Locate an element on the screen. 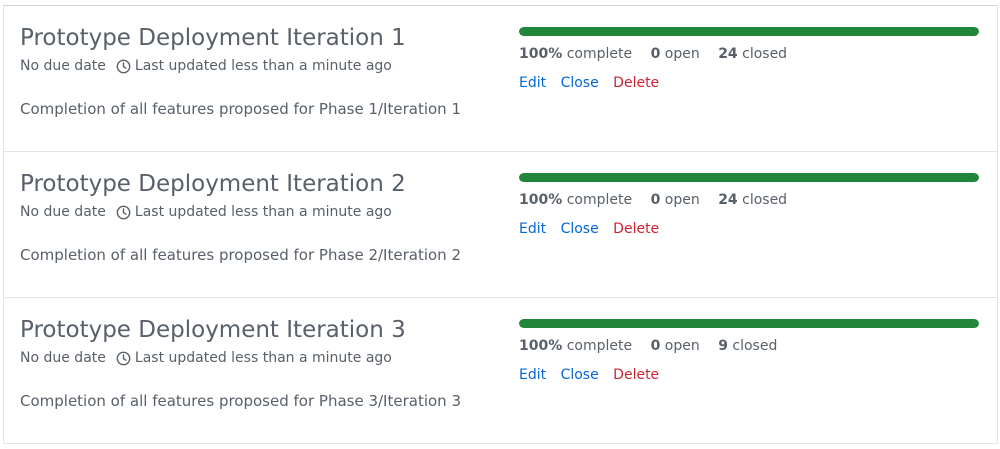  milestone-stats: 100% complete 0 open 9 closed is located at coordinates (749, 346).